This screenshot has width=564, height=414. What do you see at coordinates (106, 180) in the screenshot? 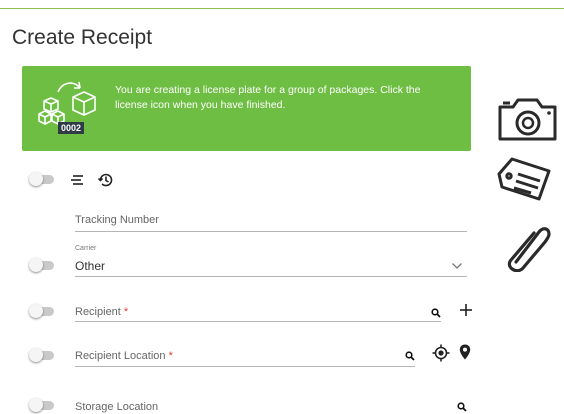
I see `history-icon` at bounding box center [106, 180].